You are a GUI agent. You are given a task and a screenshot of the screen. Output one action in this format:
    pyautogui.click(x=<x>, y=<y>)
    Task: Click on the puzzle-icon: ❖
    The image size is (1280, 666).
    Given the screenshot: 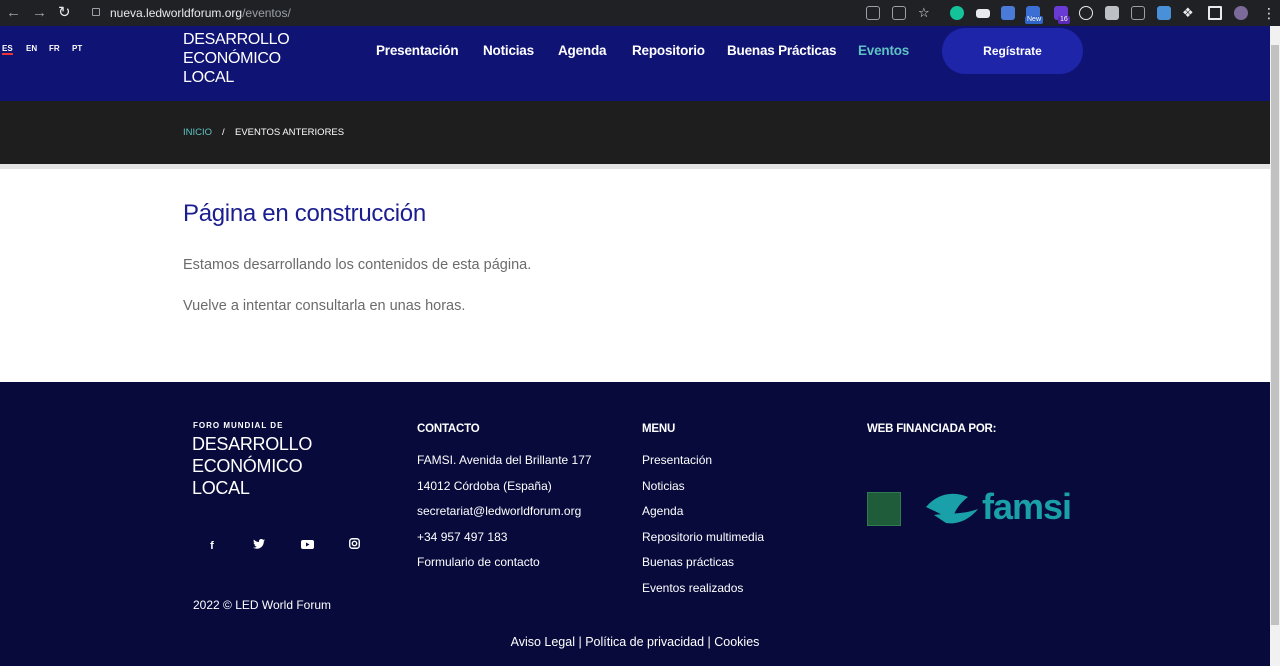 What is the action you would take?
    pyautogui.click(x=1189, y=13)
    